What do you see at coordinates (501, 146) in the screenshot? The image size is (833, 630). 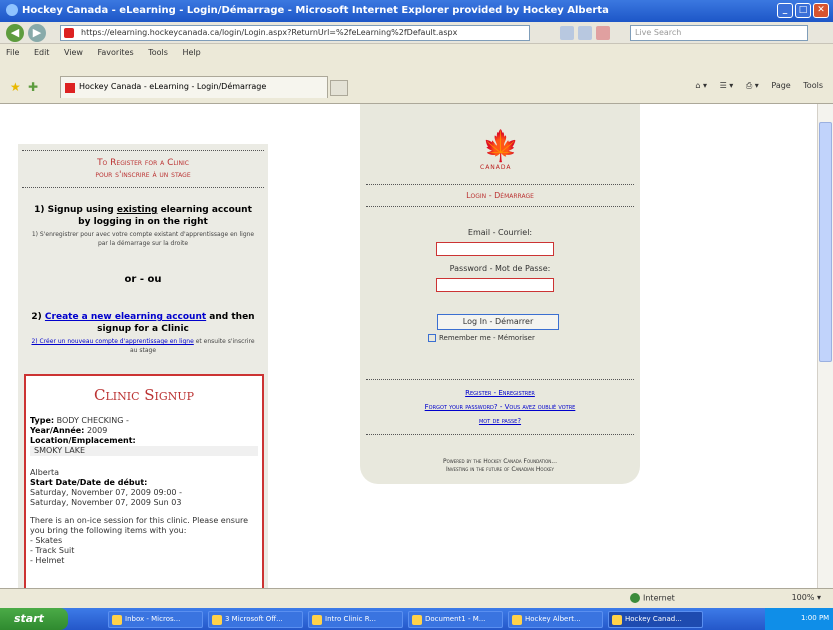 I see `maple-leaf-icon: 🍁` at bounding box center [501, 146].